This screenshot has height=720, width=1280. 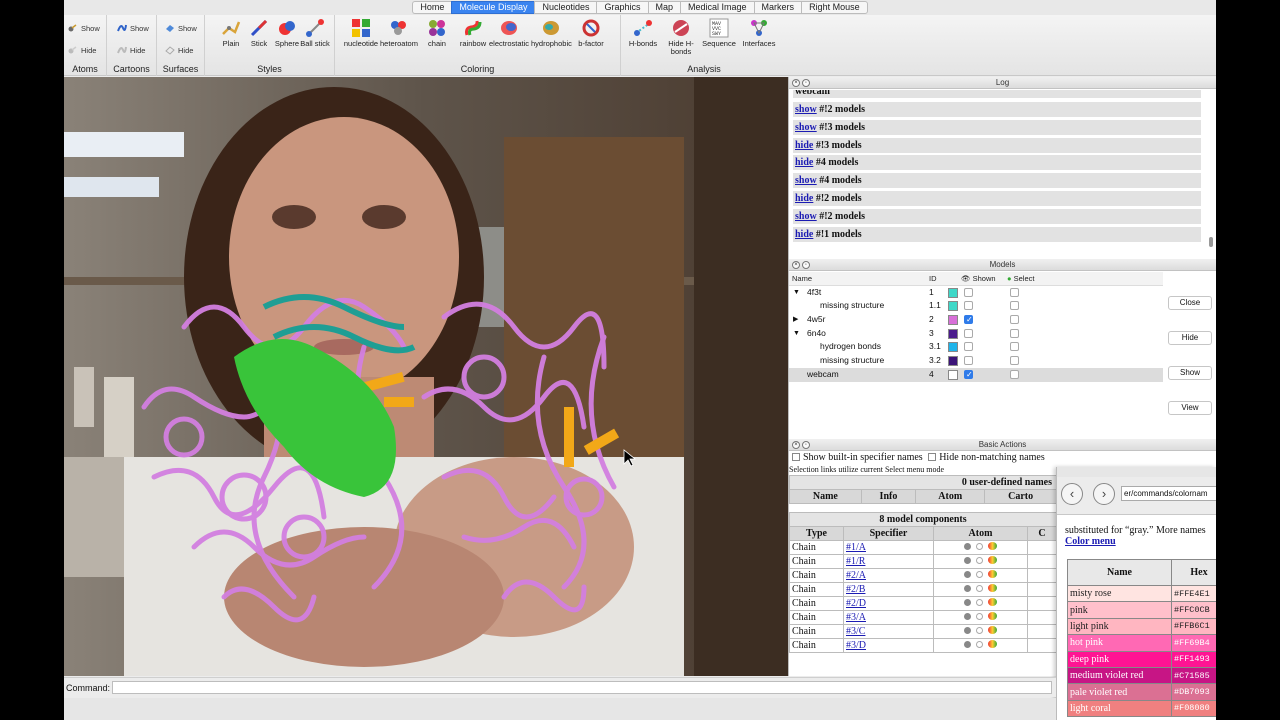 What do you see at coordinates (976, 320) in the screenshot?
I see `model-row: ▶ 4w5r 2` at bounding box center [976, 320].